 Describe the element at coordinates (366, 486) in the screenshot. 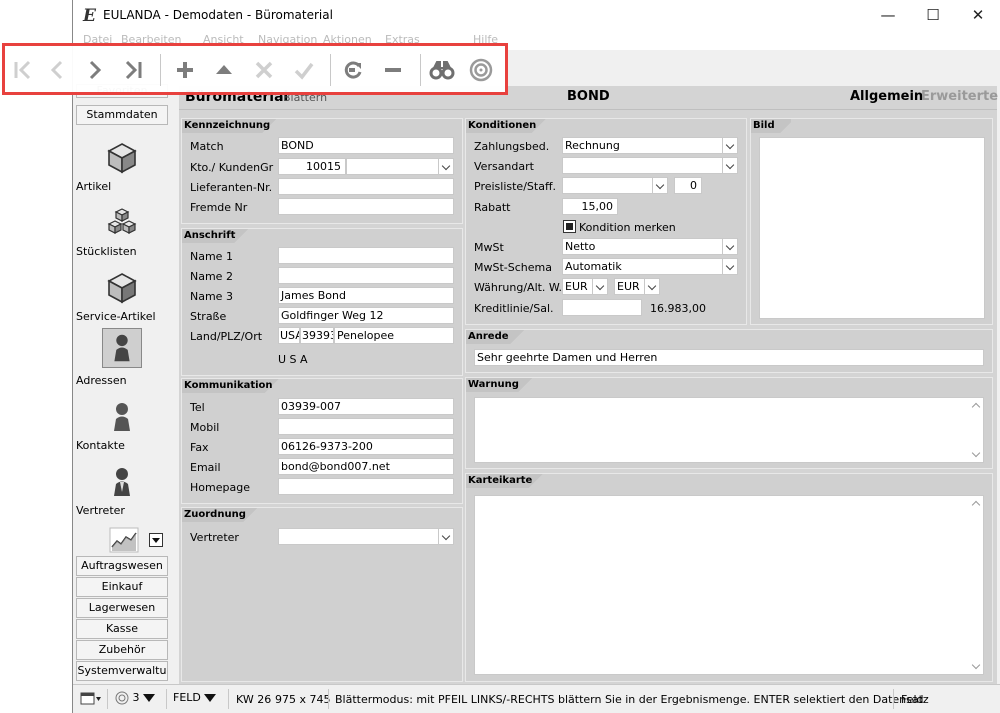

I see `homepage-field` at that location.